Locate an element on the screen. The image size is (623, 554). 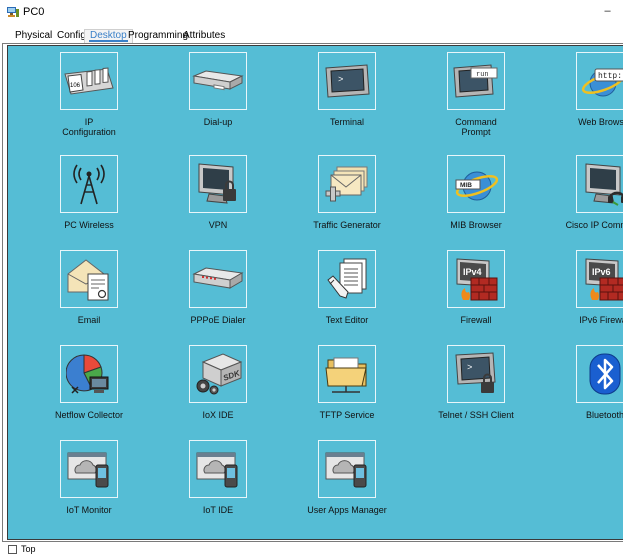
tftp-folder-icon is located at coordinates (346, 375).